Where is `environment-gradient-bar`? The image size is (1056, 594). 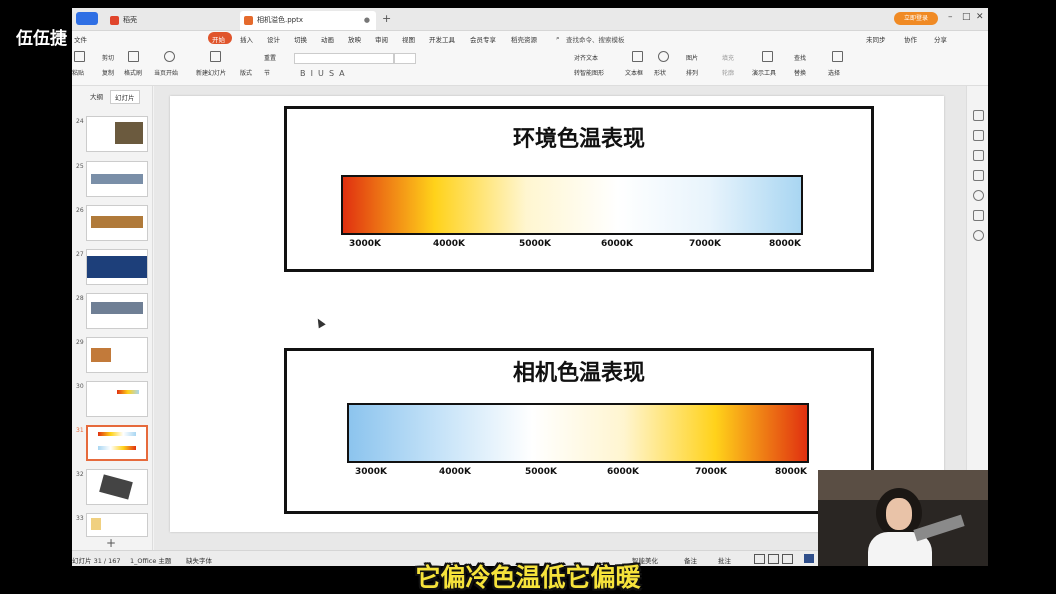 environment-gradient-bar is located at coordinates (572, 205).